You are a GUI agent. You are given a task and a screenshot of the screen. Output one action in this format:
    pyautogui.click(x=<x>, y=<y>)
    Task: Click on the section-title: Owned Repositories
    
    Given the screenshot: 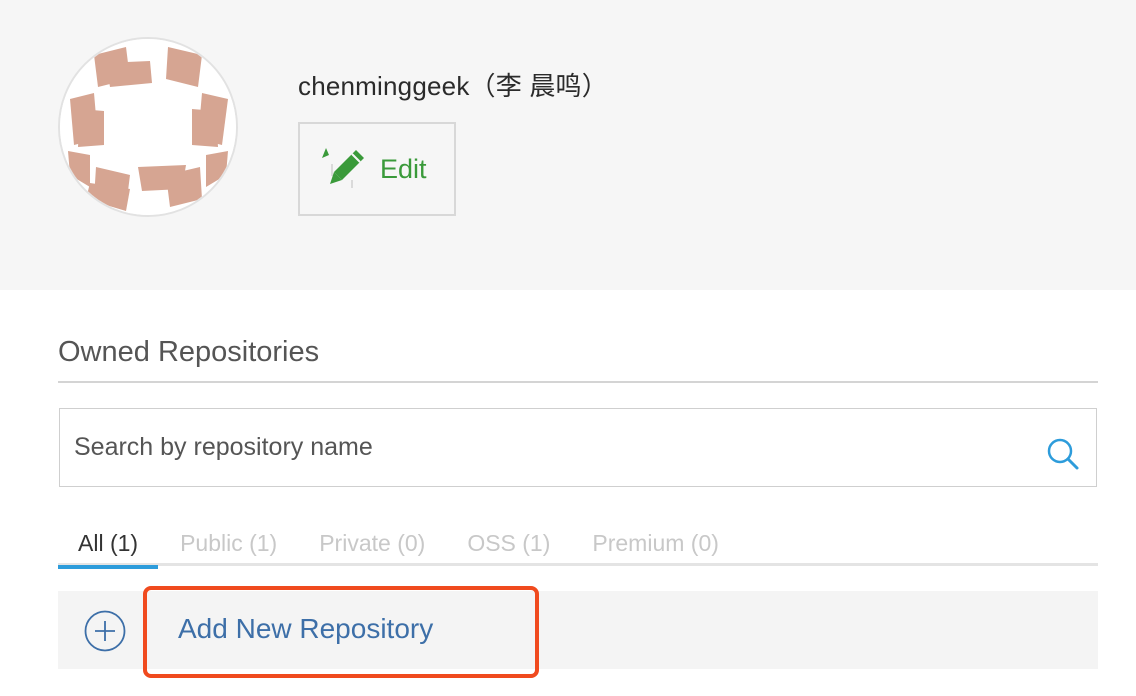 What is the action you would take?
    pyautogui.click(x=189, y=352)
    